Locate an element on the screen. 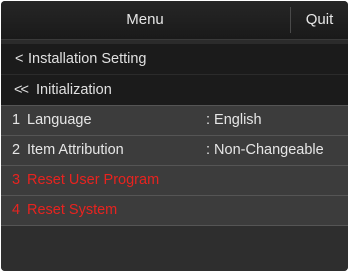 The width and height of the screenshot is (352, 273). item-label: Reset System is located at coordinates (72, 210).